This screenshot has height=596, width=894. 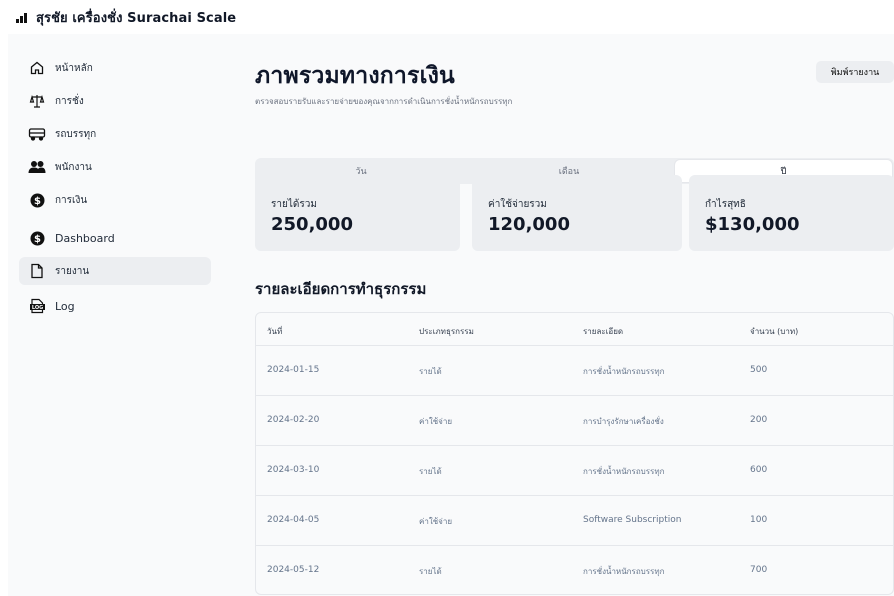 I want to click on app-brand: สุรชัย เครื่องชั่ง Surachai Scale, so click(x=136, y=18).